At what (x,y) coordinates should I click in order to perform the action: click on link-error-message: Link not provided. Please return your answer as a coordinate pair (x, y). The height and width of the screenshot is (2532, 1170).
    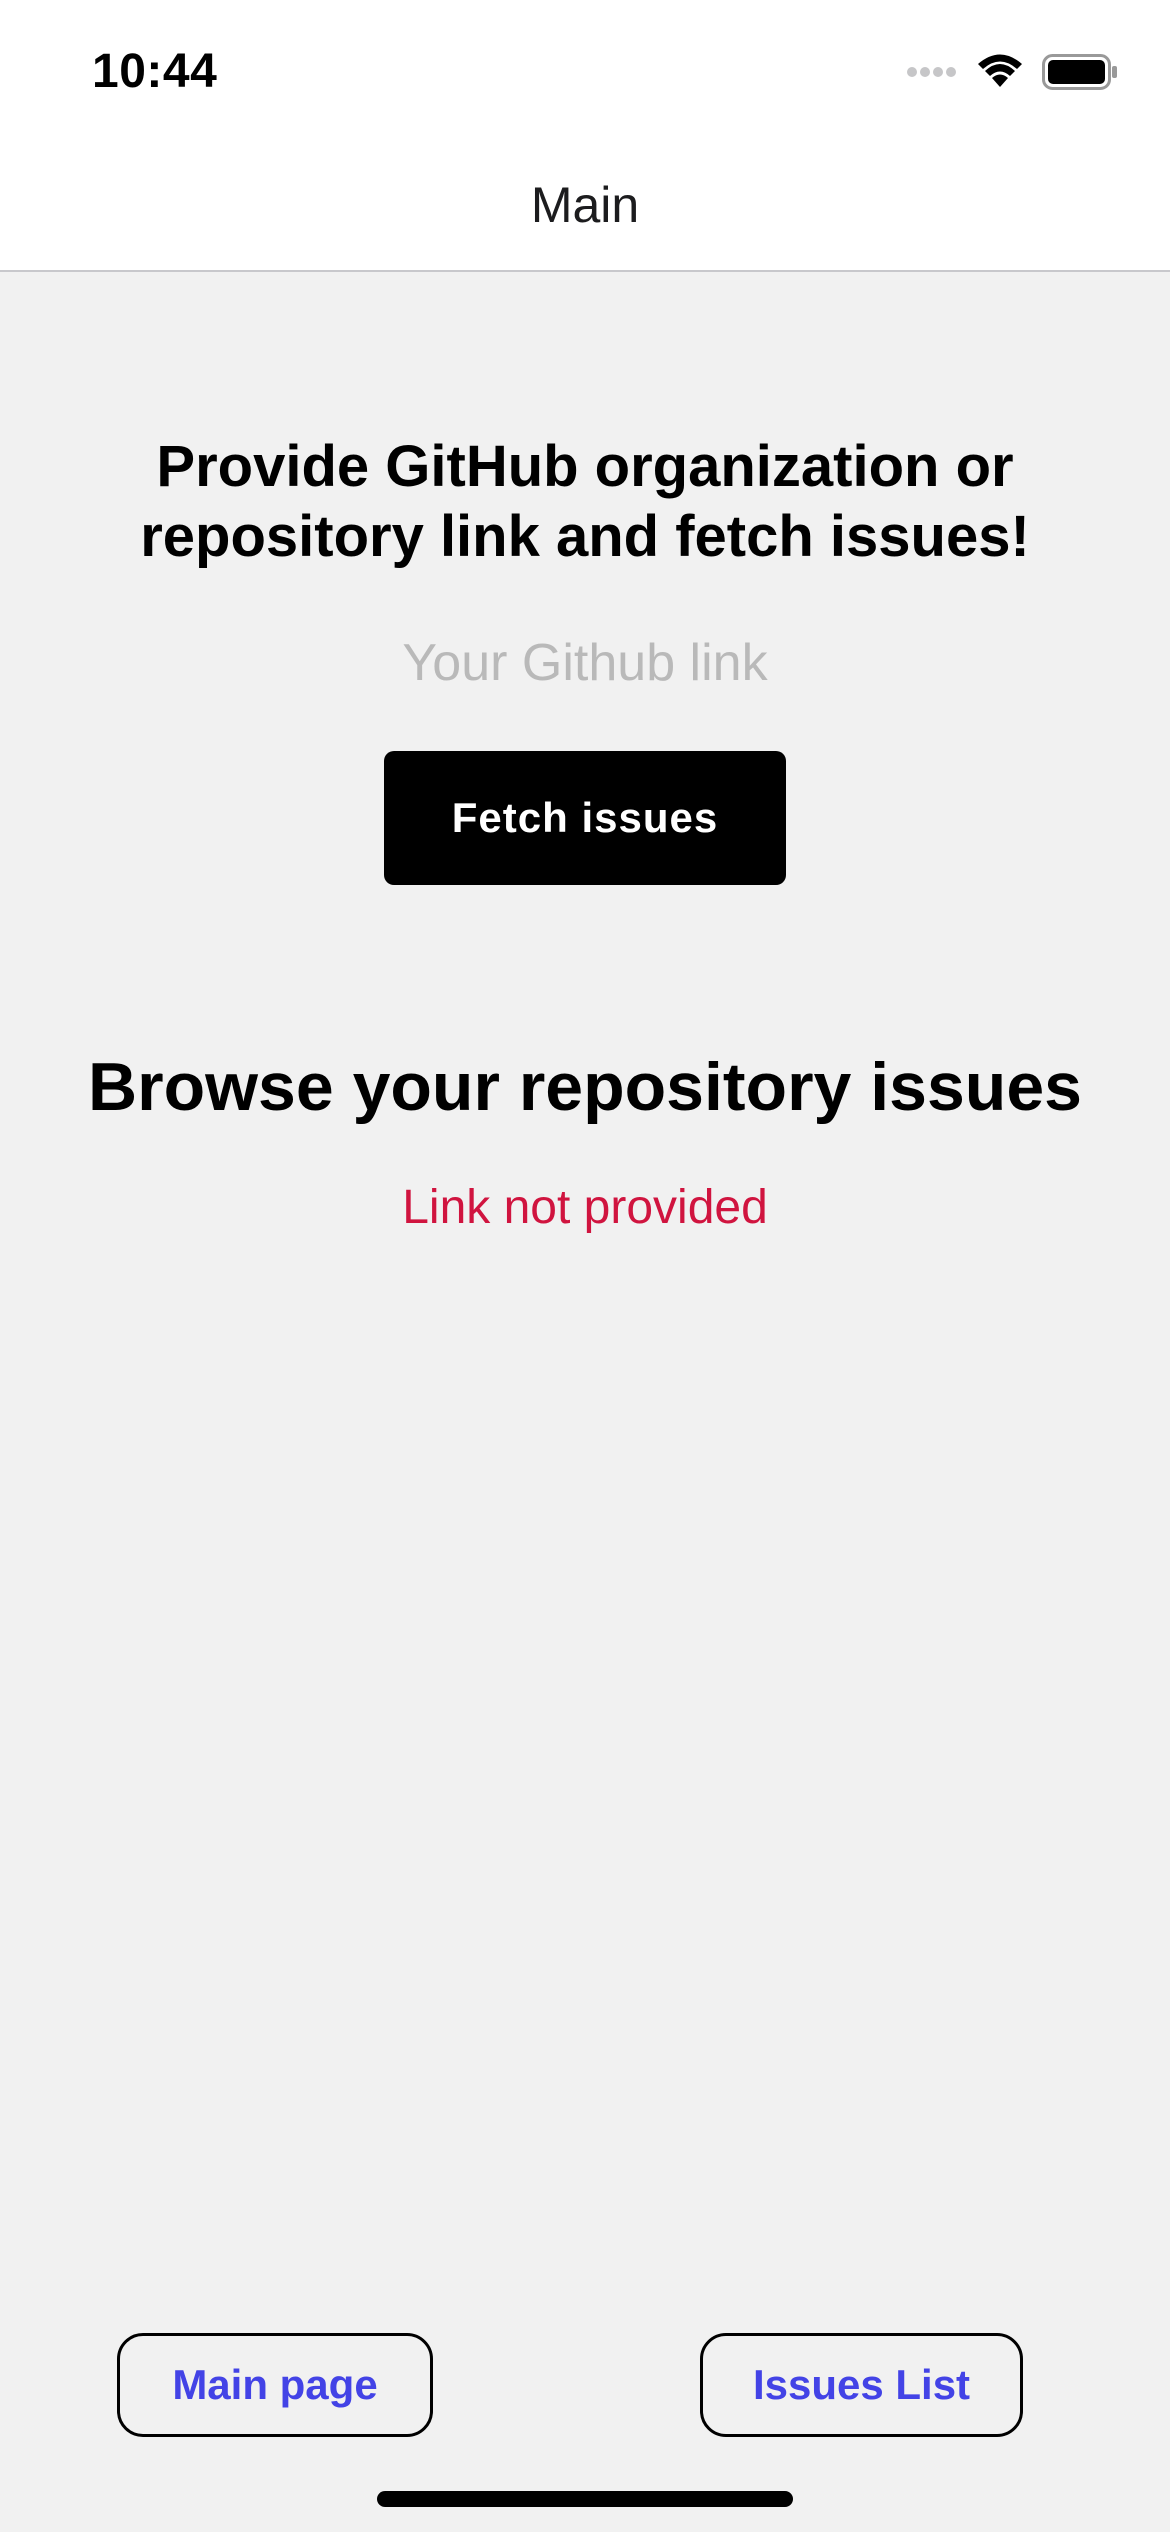
    Looking at the image, I should click on (585, 1207).